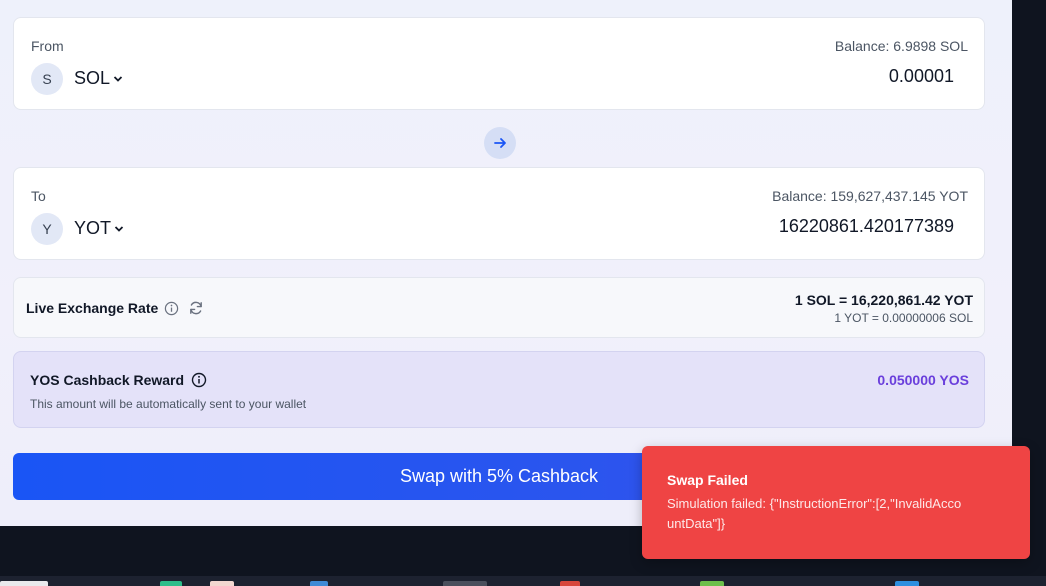 The height and width of the screenshot is (586, 1046). What do you see at coordinates (754, 226) in the screenshot?
I see `to-amount-input` at bounding box center [754, 226].